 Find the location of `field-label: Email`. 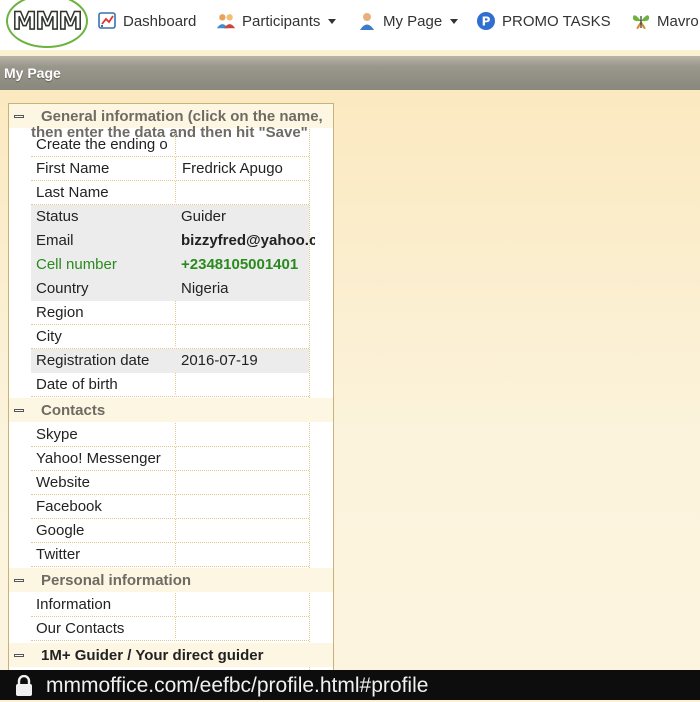

field-label: Email is located at coordinates (55, 240).